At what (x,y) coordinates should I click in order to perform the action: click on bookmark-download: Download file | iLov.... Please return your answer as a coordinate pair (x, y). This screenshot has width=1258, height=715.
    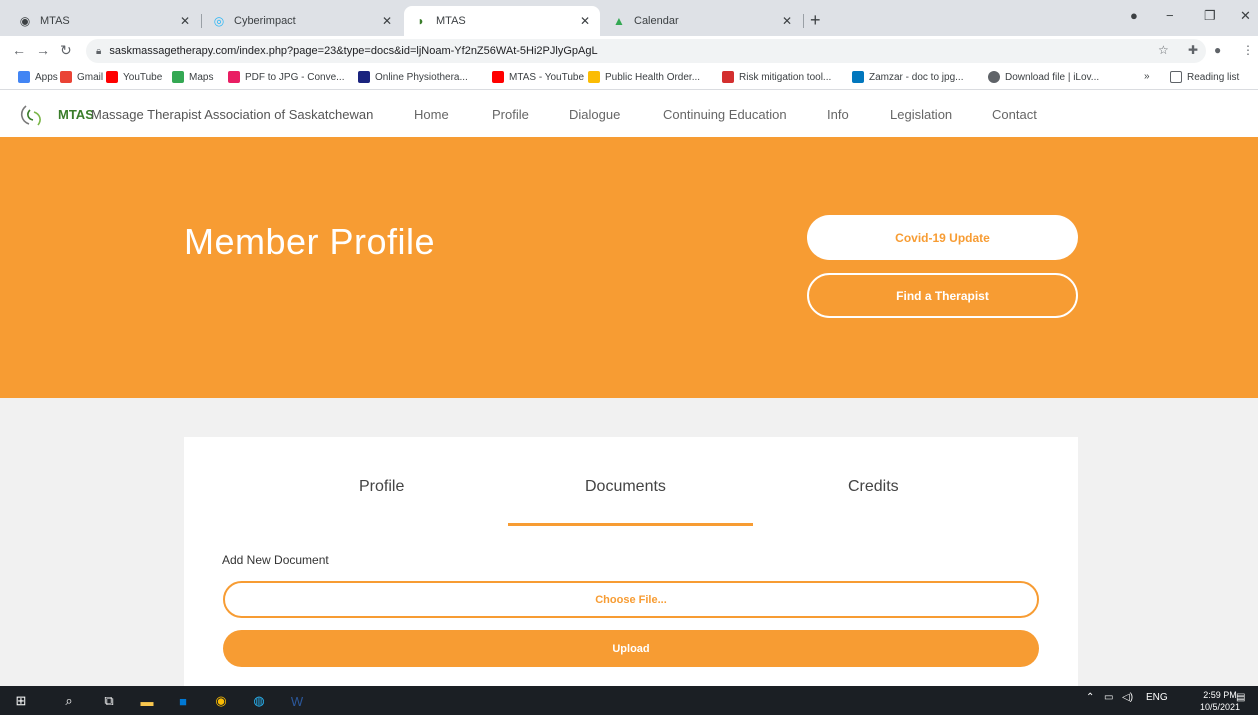
    Looking at the image, I should click on (1043, 77).